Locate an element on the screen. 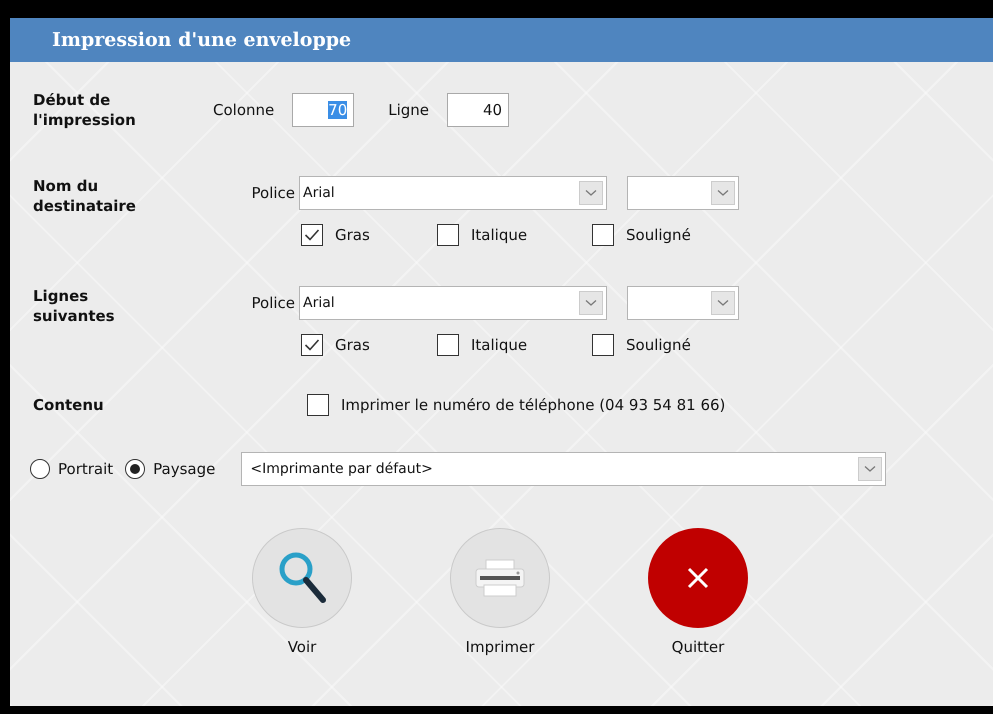  radio-label: Portrait is located at coordinates (86, 469).